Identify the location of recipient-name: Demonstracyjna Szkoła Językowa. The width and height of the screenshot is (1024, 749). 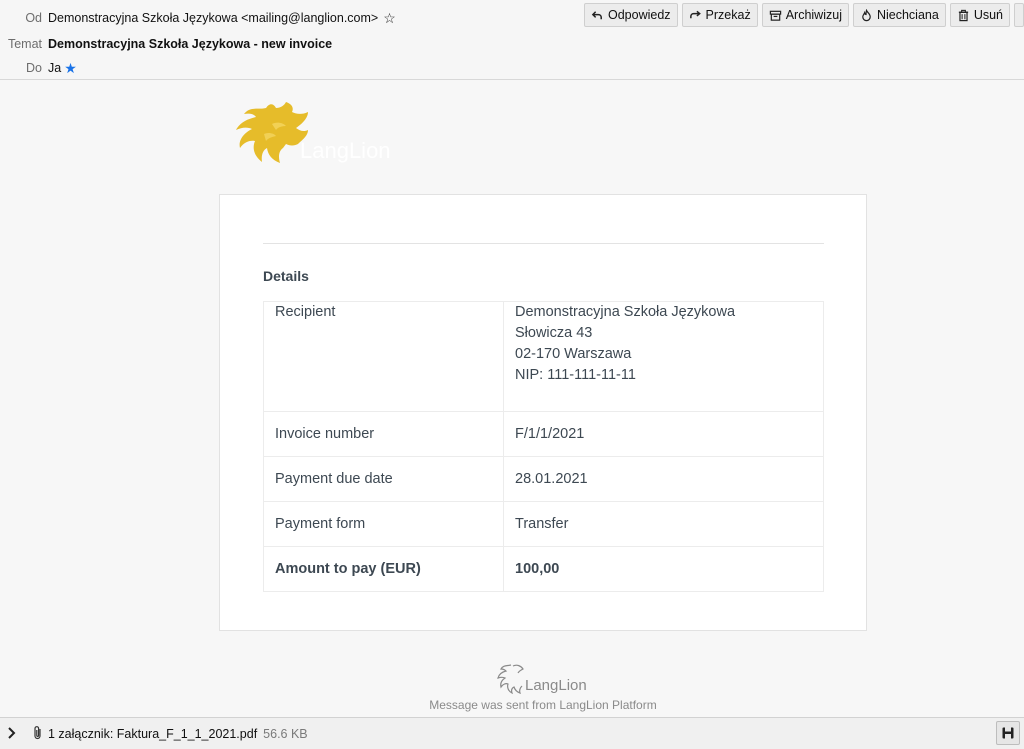
(625, 312).